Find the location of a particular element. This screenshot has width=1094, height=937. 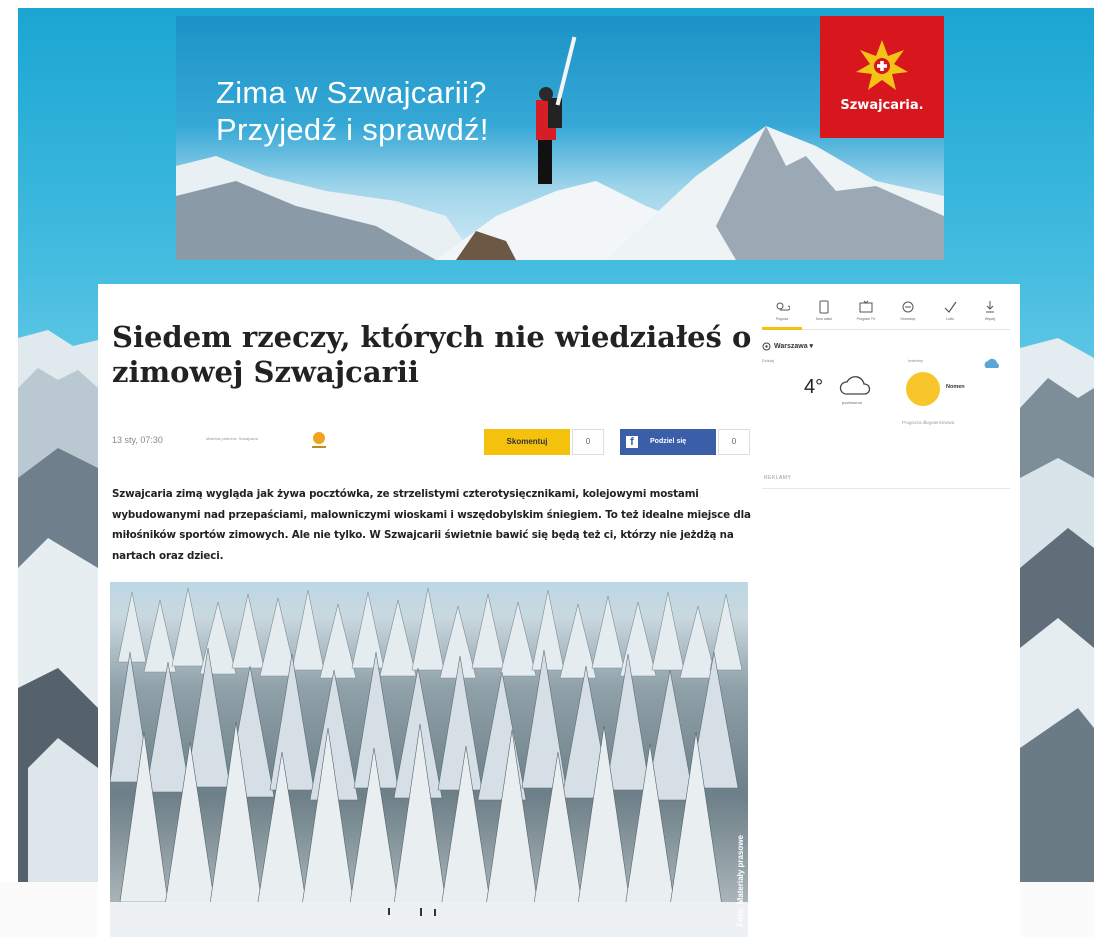

partner-logo-icon is located at coordinates (319, 440).